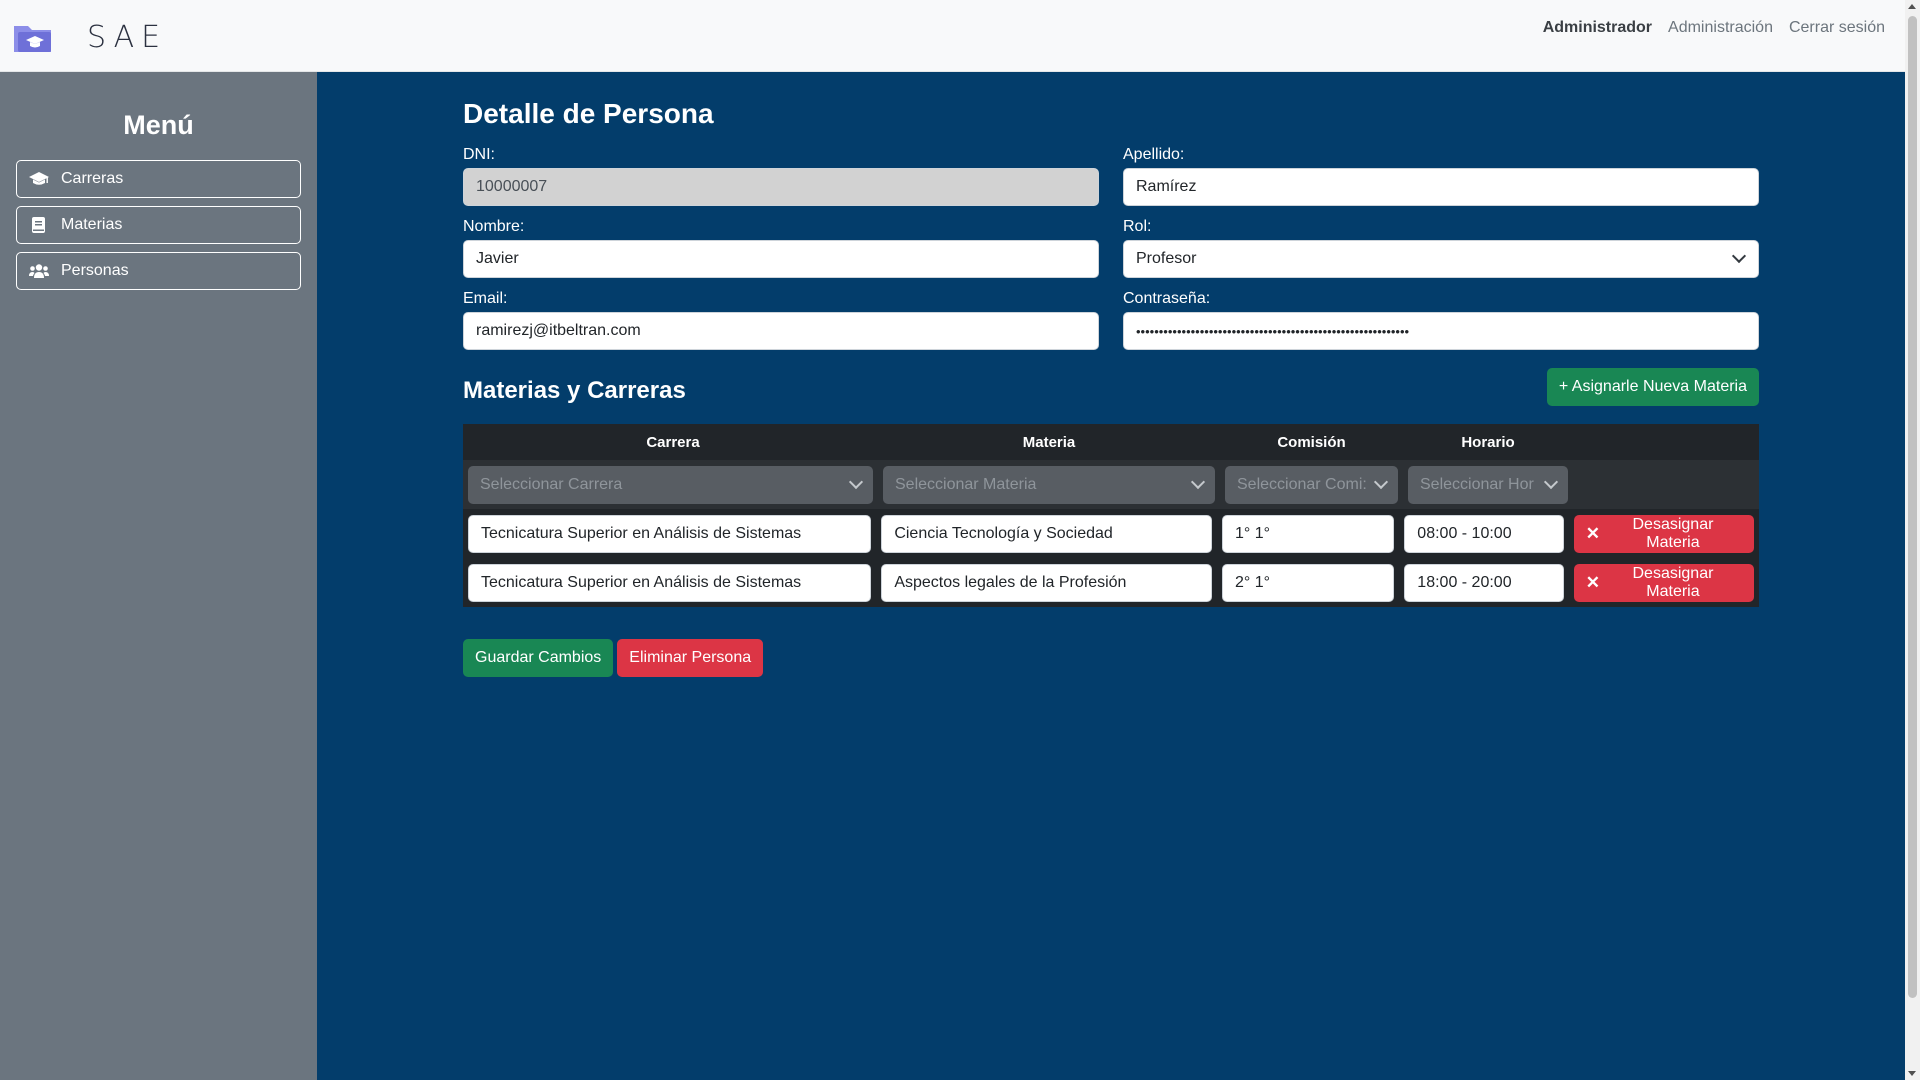  Describe the element at coordinates (1441, 187) in the screenshot. I see `apellido-input: Ramírez` at that location.